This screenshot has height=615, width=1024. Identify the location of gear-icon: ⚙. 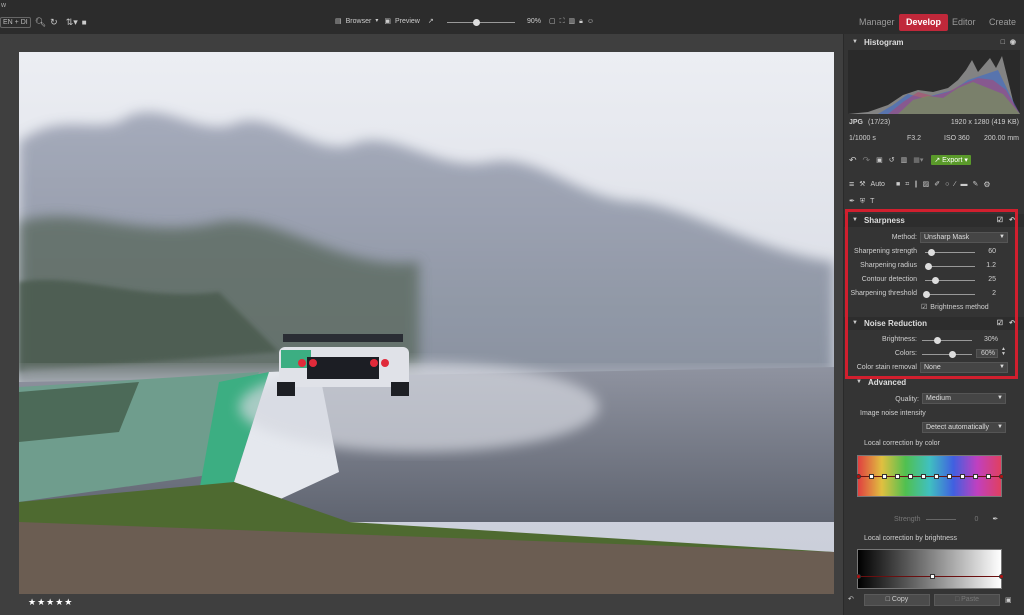
(986, 184).